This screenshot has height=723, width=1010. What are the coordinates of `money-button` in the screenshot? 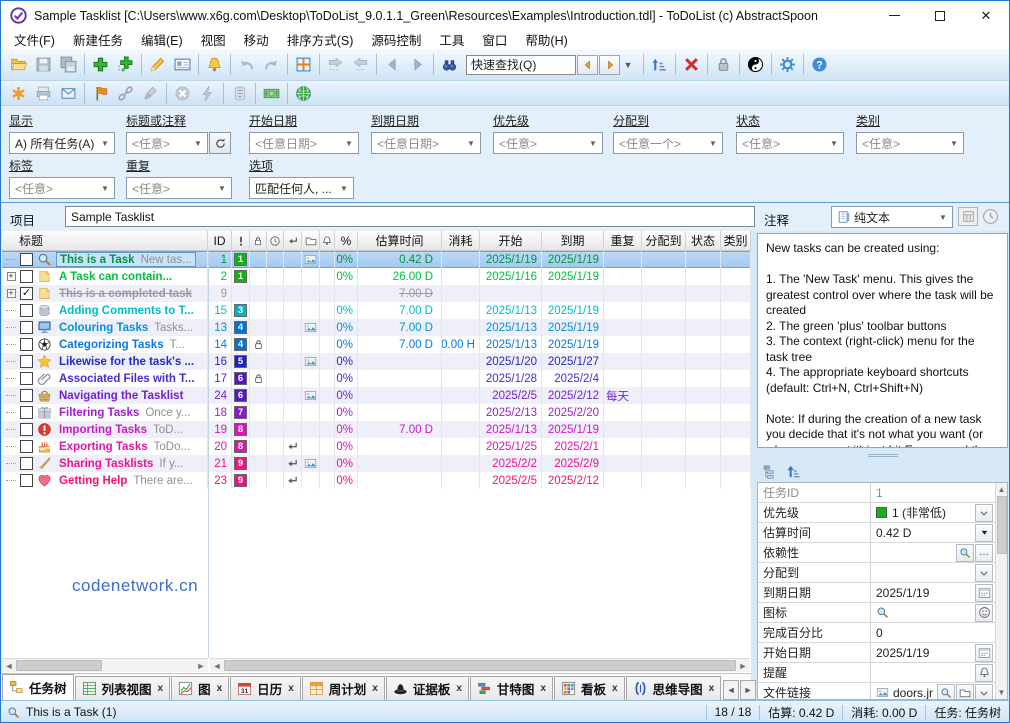 It's located at (271, 93).